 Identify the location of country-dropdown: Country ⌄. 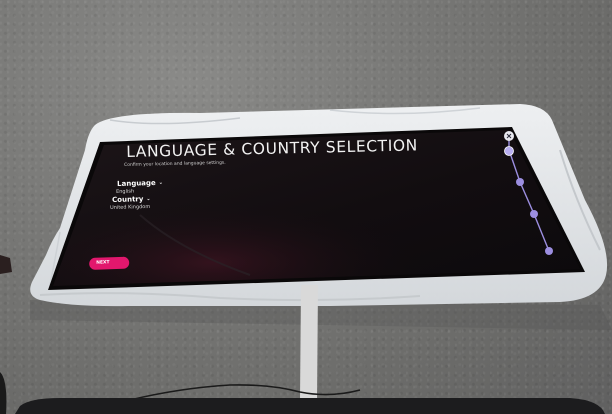
(131, 199).